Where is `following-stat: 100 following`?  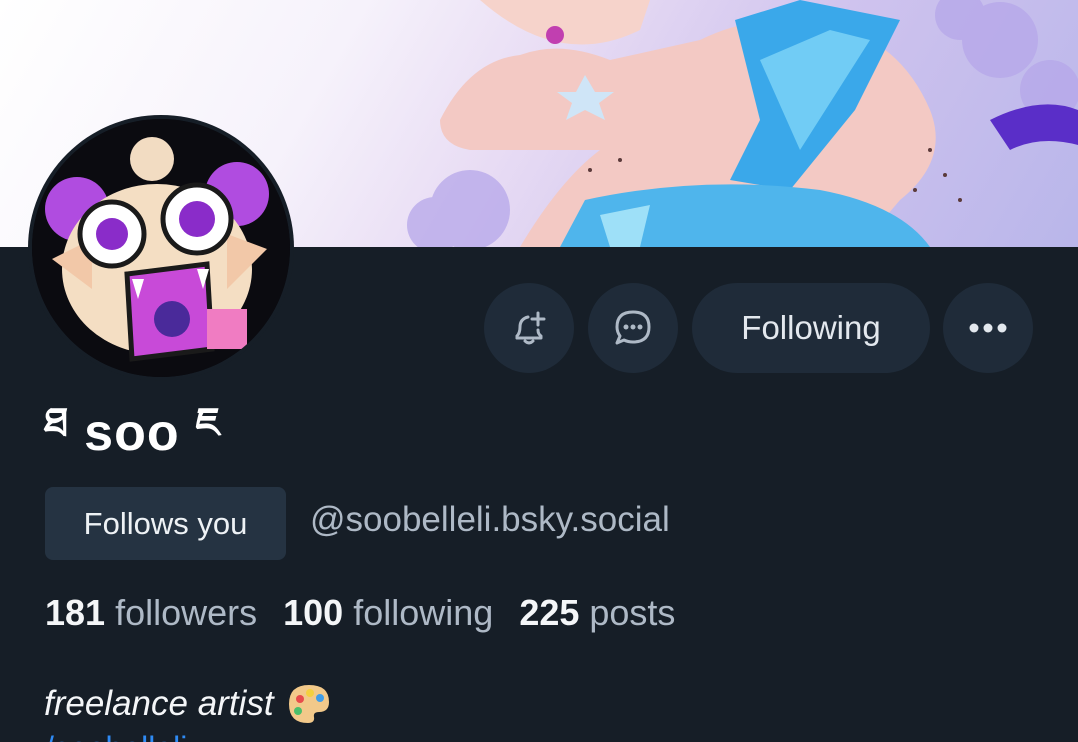 following-stat: 100 following is located at coordinates (388, 613).